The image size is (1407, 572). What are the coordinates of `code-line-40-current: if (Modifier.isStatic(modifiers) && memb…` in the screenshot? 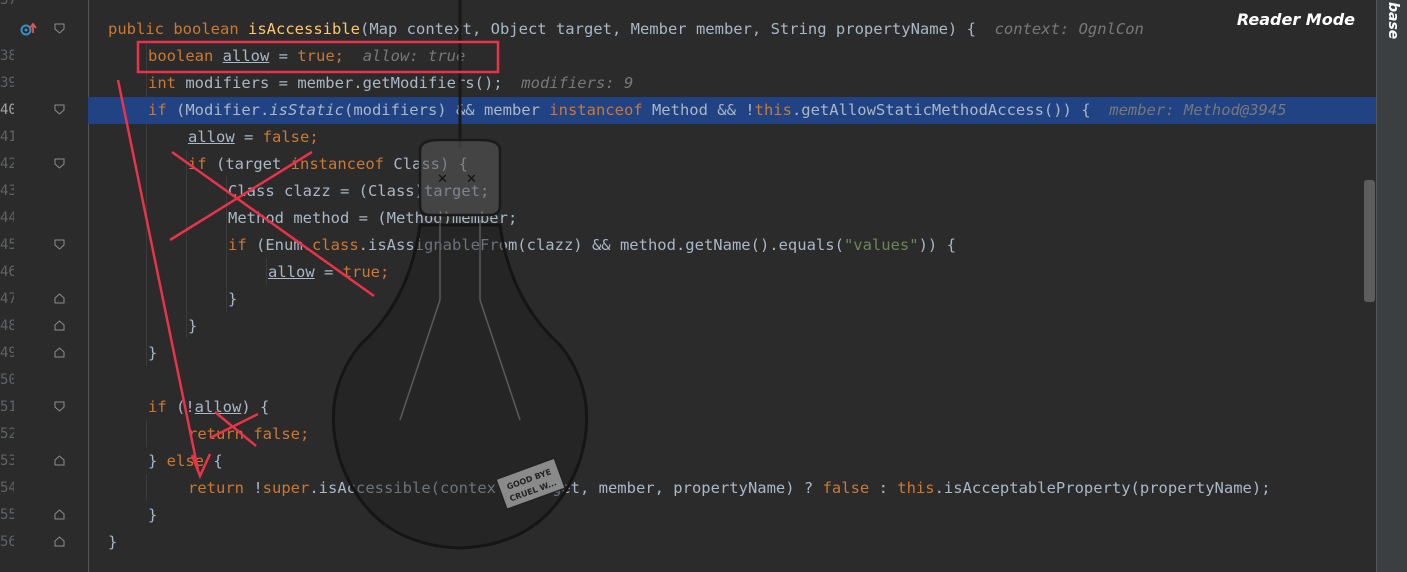 It's located at (732, 110).